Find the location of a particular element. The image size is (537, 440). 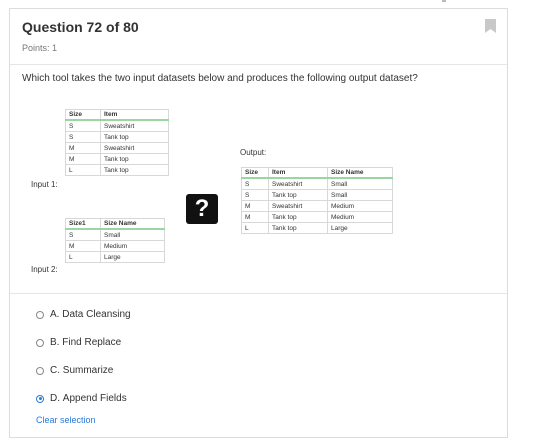

option-text: Find Replace is located at coordinates (92, 342).